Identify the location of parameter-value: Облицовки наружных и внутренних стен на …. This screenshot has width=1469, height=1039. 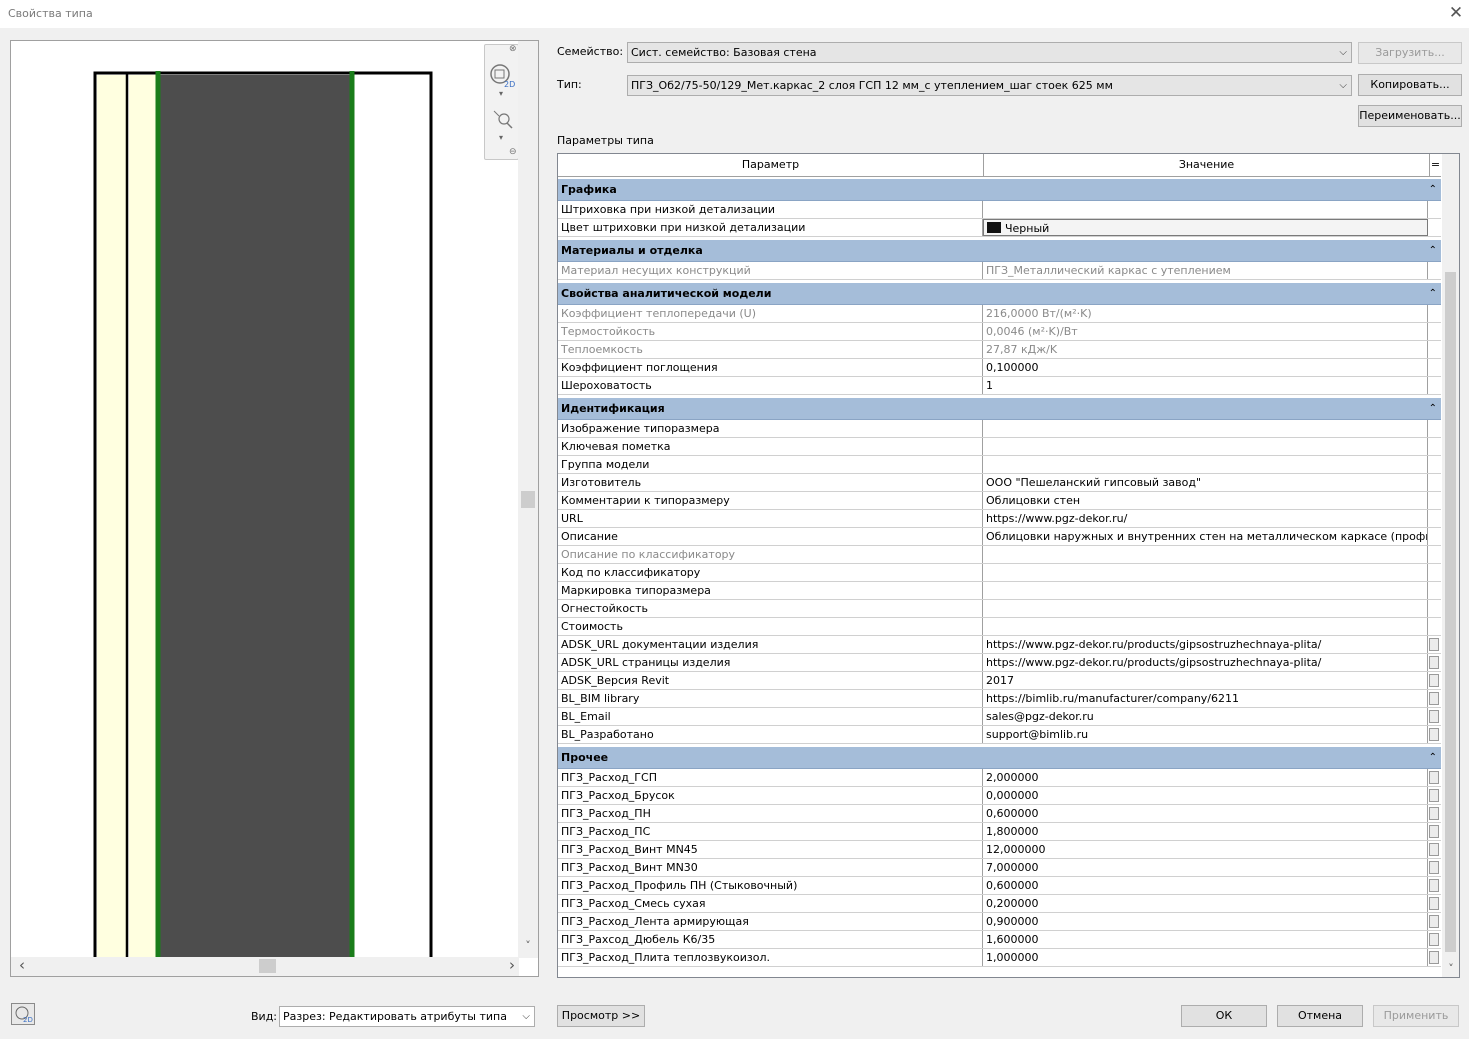
(1205, 536).